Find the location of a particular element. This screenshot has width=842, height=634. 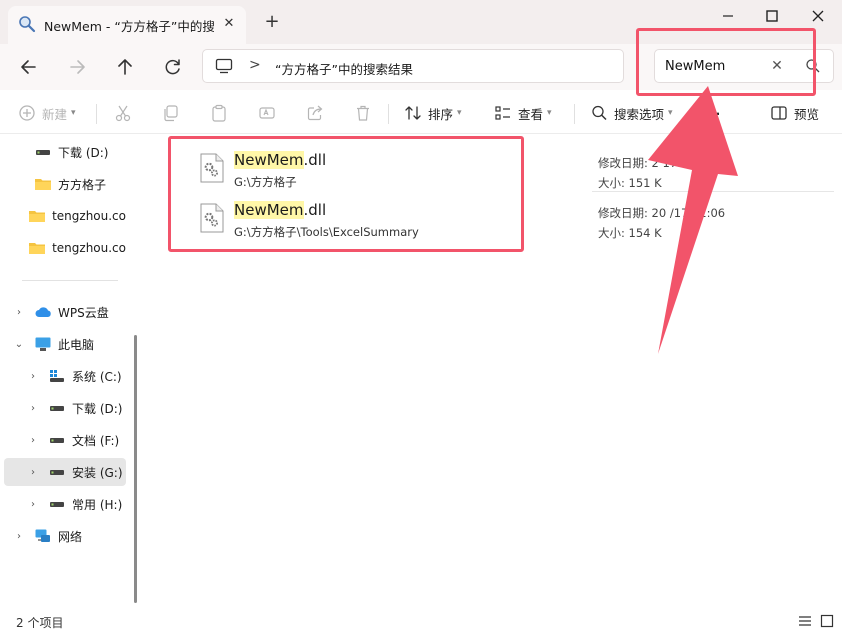

search-options-icon is located at coordinates (599, 113).